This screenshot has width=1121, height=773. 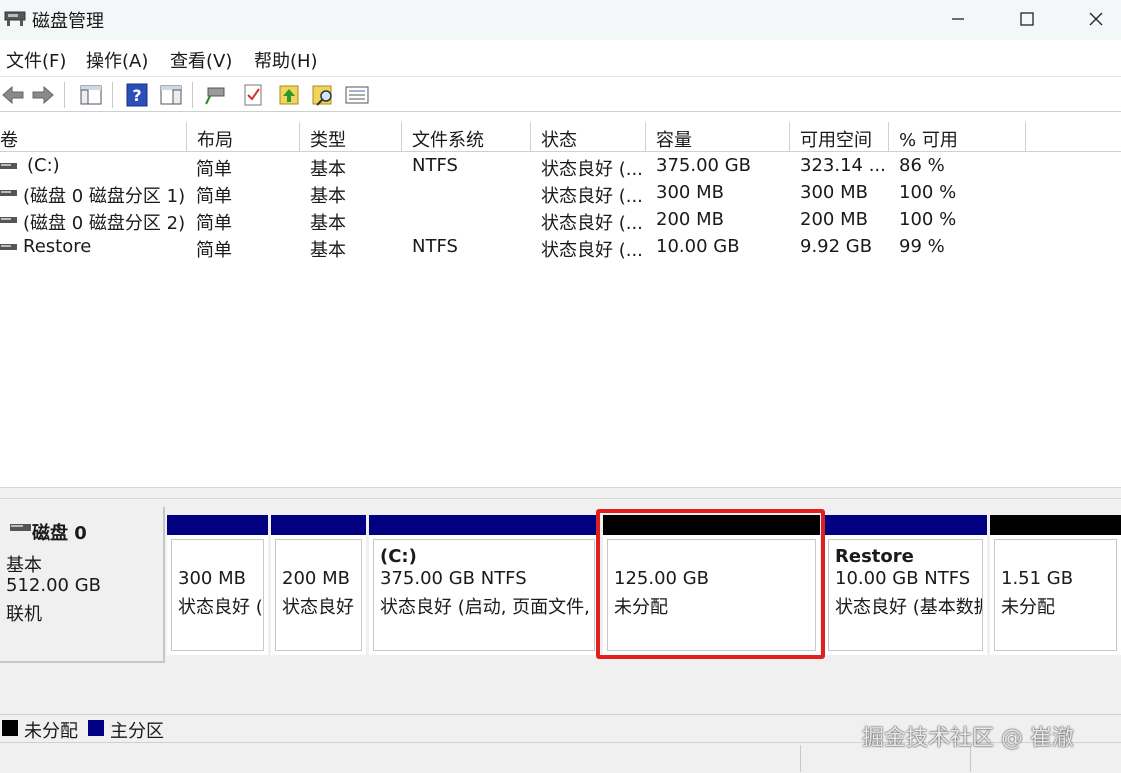 I want to click on list-icon, so click(x=357, y=95).